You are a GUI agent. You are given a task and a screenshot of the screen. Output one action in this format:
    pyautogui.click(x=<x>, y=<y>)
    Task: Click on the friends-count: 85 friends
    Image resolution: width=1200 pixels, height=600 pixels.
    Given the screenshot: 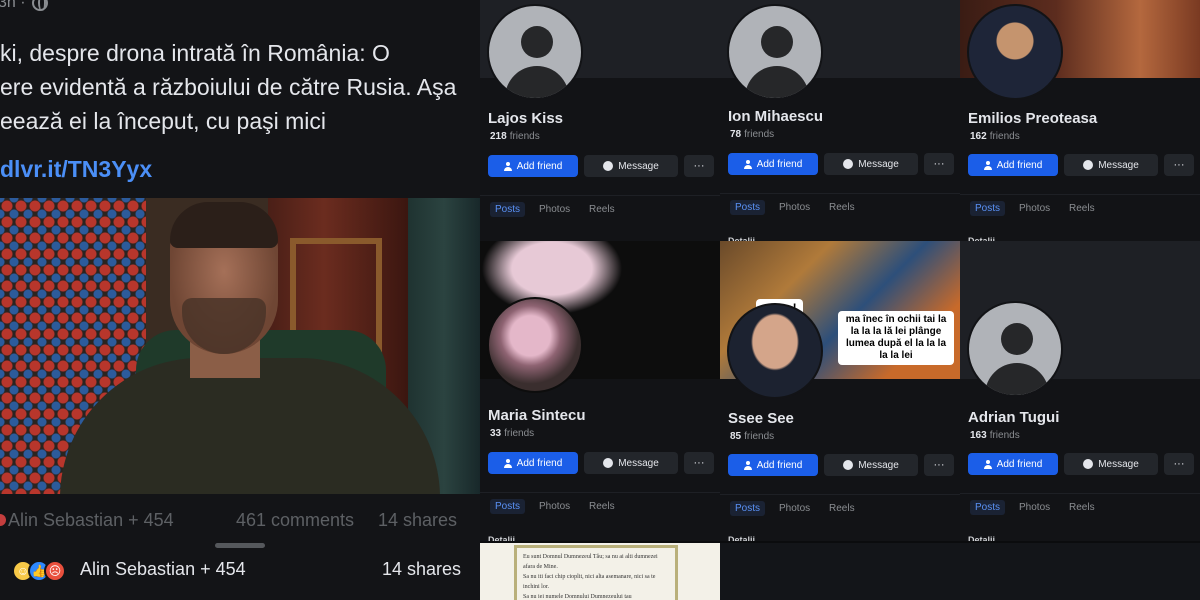 What is the action you would take?
    pyautogui.click(x=752, y=436)
    